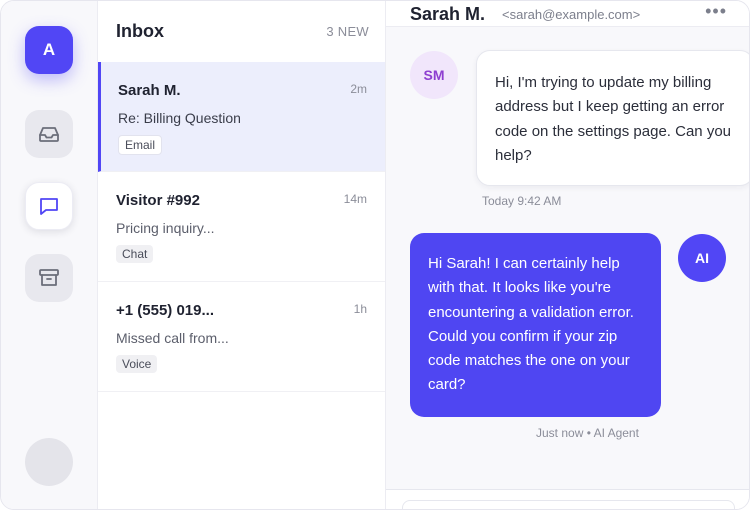 The image size is (750, 510). Describe the element at coordinates (355, 199) in the screenshot. I see `timestamp: 14m` at that location.